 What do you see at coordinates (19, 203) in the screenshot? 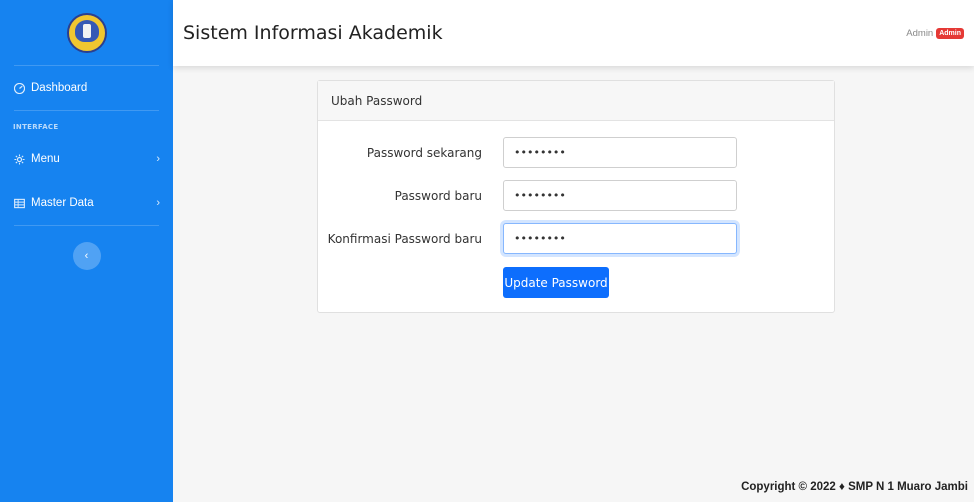
I see `table-icon` at bounding box center [19, 203].